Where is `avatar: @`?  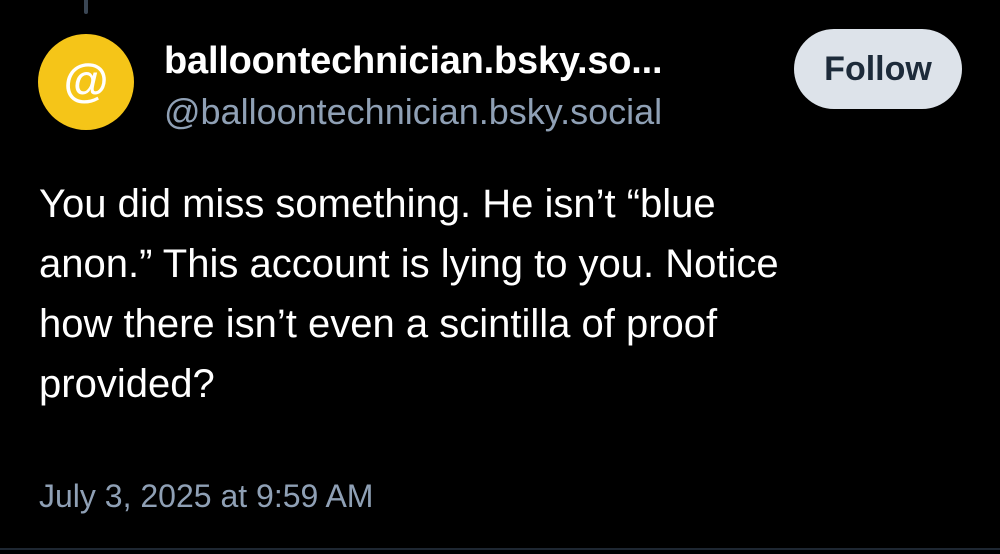 avatar: @ is located at coordinates (86, 82).